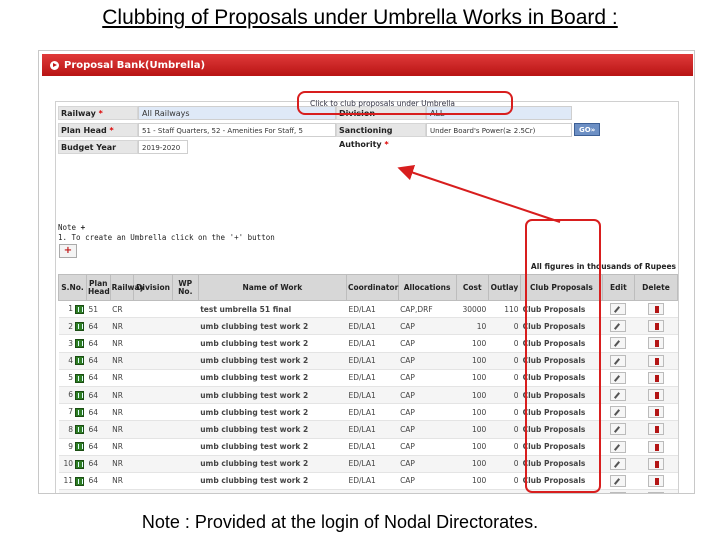 Image resolution: width=720 pixels, height=540 pixels. What do you see at coordinates (499, 129) in the screenshot?
I see `sanctioning-authority-select: Under Board's Power(≥ 2.5Cr)` at bounding box center [499, 129].